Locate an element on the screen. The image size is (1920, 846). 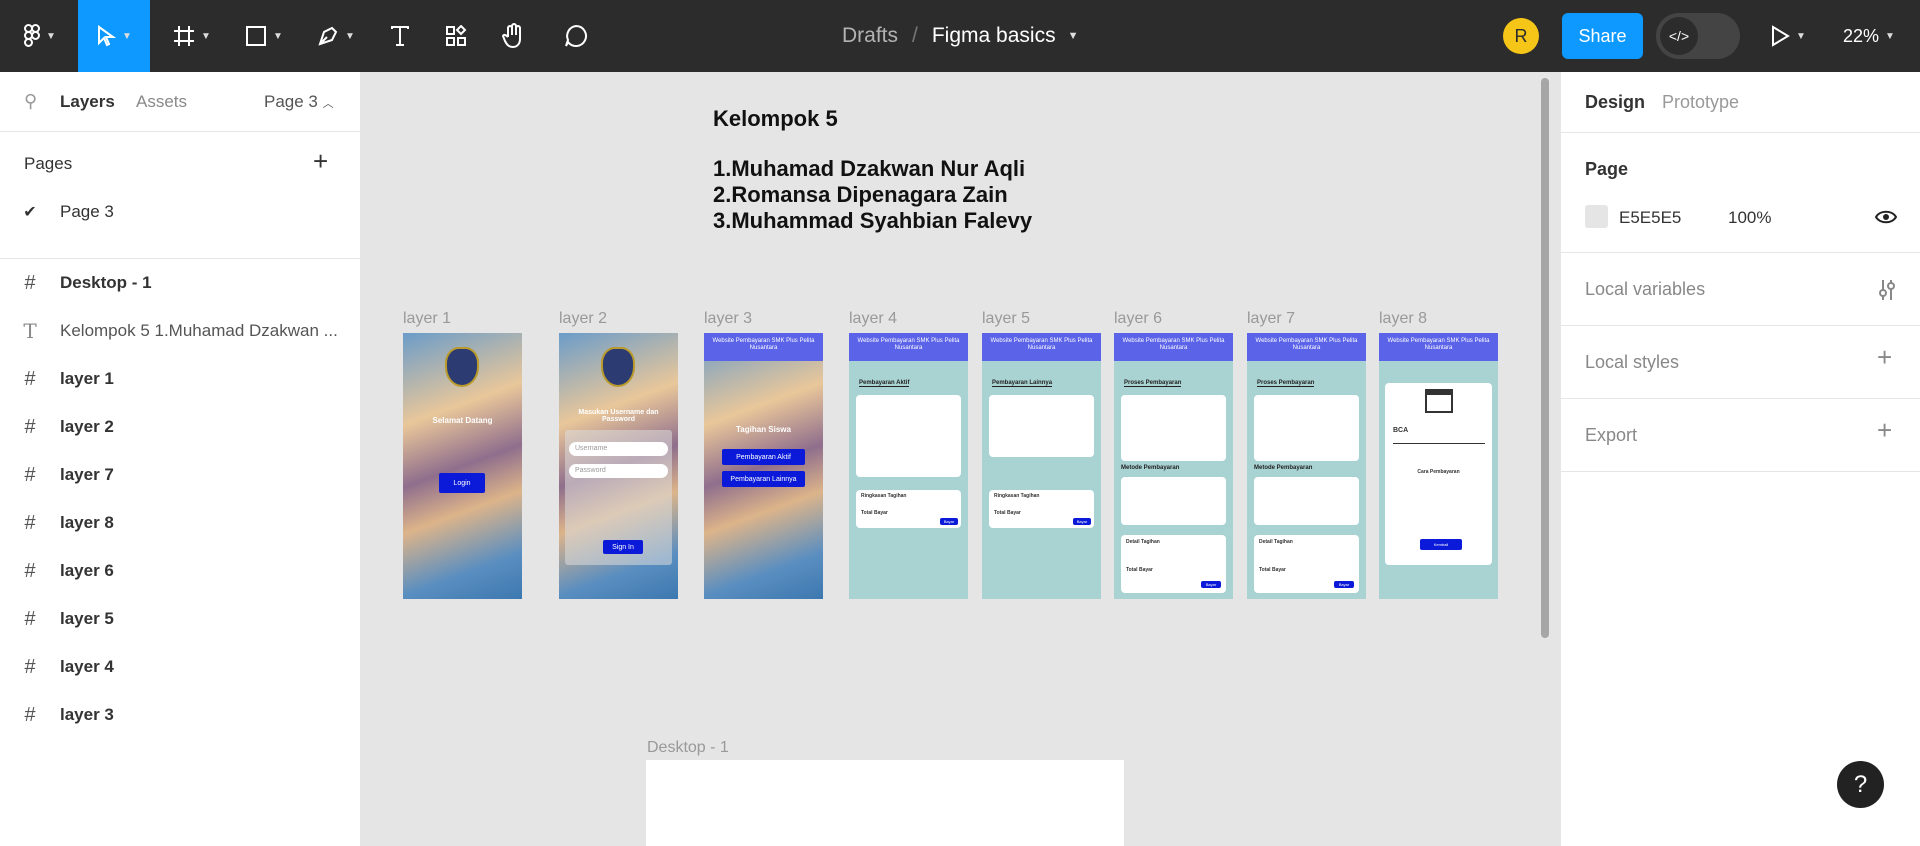
username-field: Username is located at coordinates (618, 449).